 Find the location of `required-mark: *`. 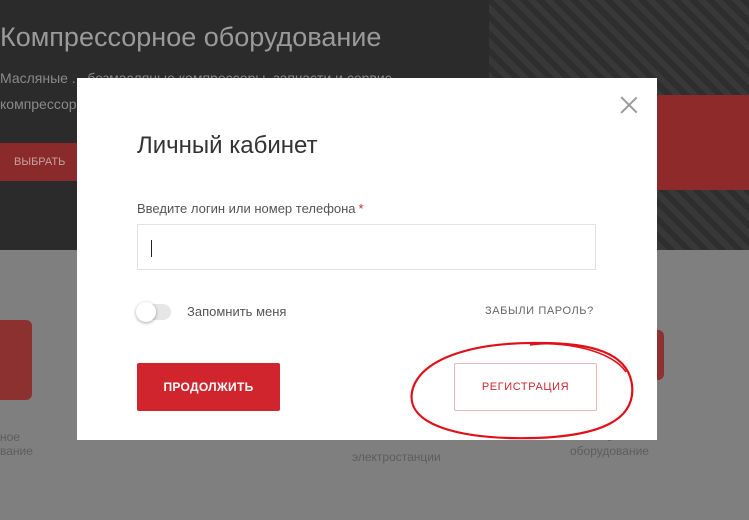

required-mark: * is located at coordinates (361, 208).